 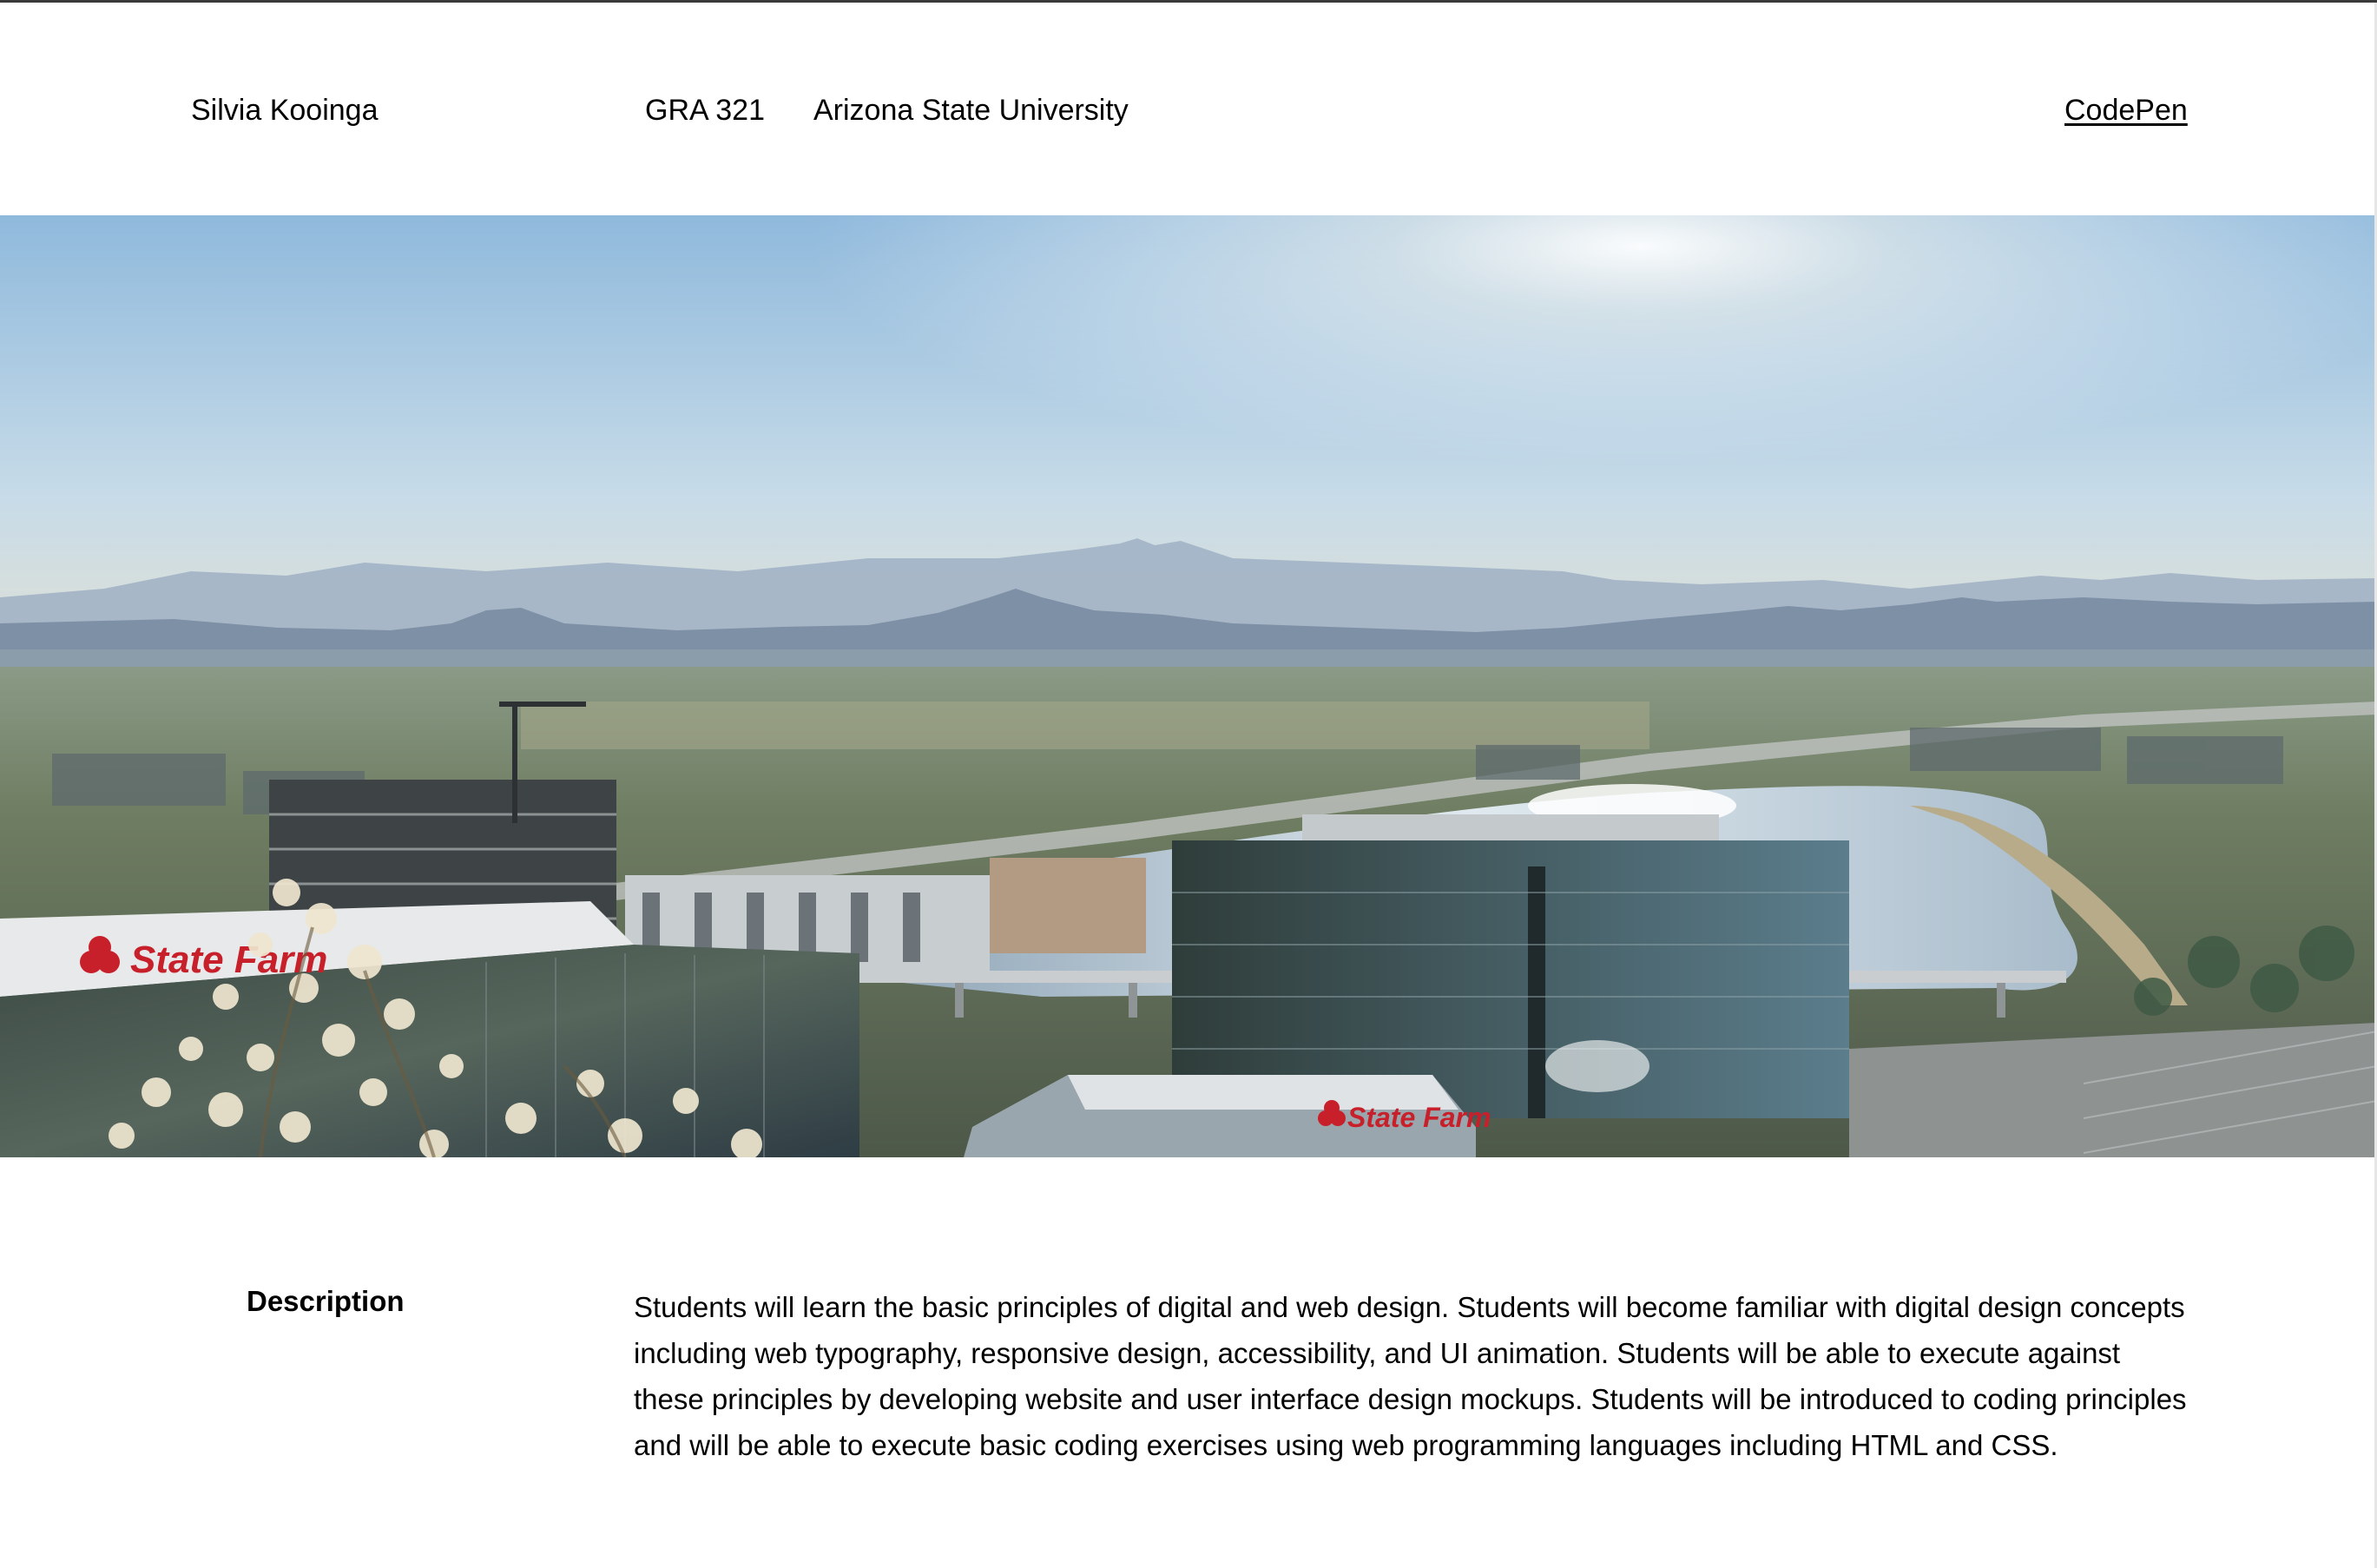 What do you see at coordinates (705, 110) in the screenshot?
I see `course-code: GRA 321` at bounding box center [705, 110].